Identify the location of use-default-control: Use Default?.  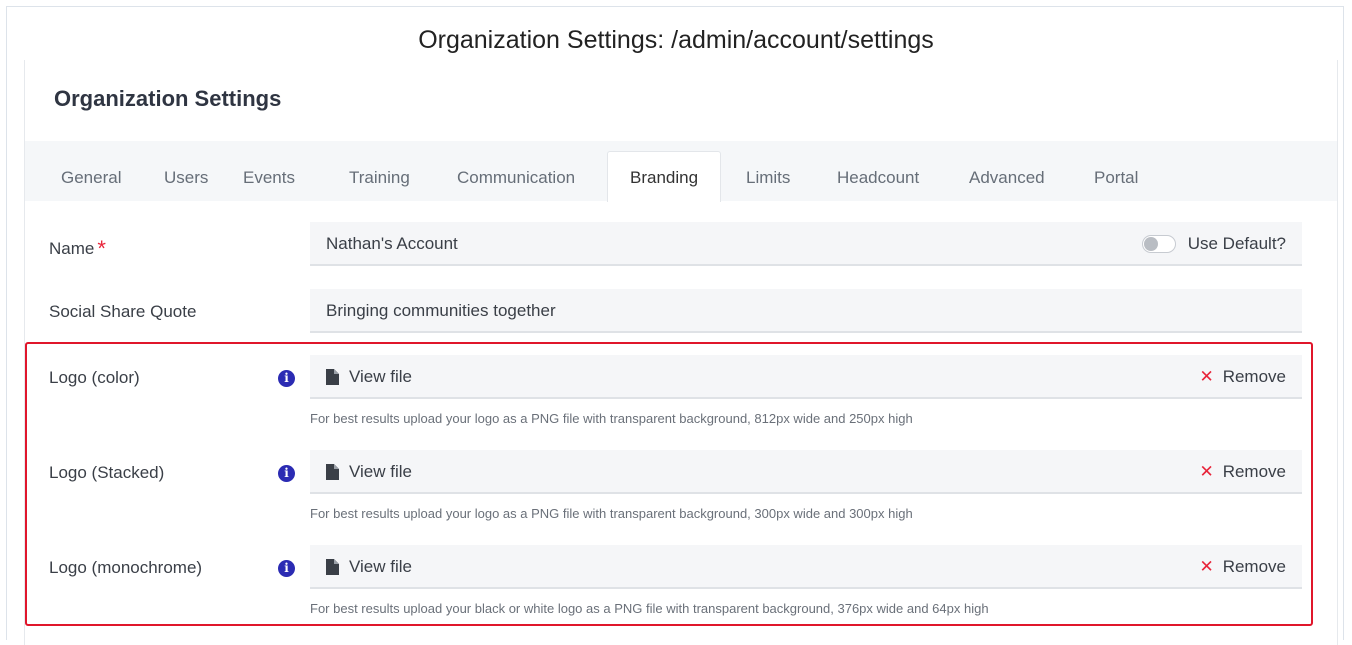
(1213, 244).